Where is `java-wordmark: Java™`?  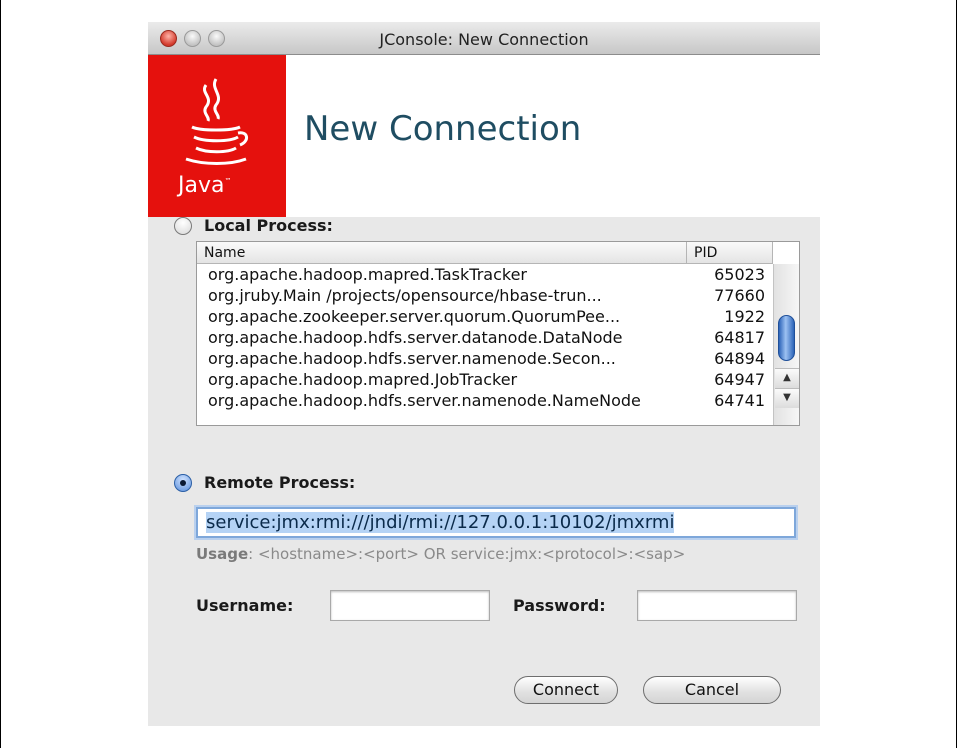
java-wordmark: Java™ is located at coordinates (204, 185).